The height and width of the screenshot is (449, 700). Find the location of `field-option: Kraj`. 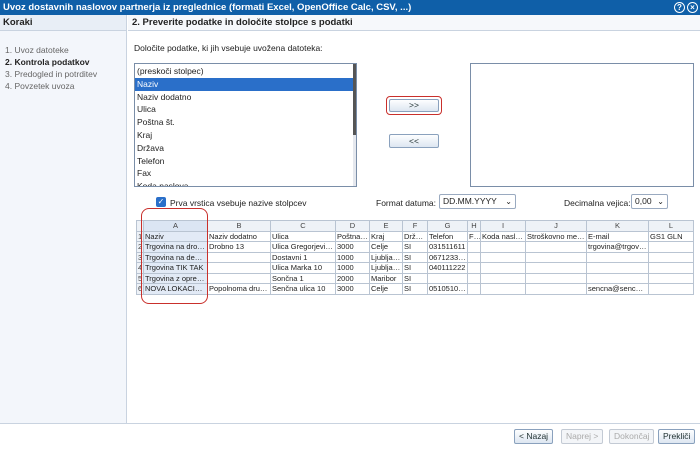

field-option: Kraj is located at coordinates (245, 135).